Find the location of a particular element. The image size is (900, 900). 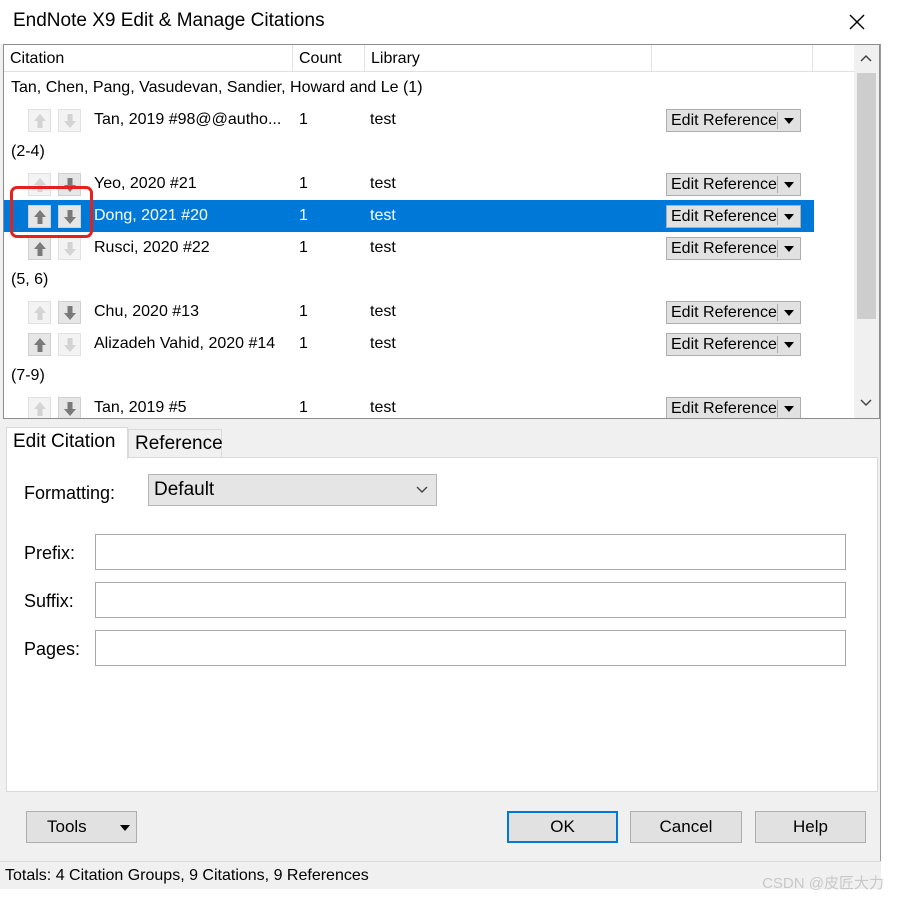

citation-text: Alizadeh Vahid, 2020 #14 is located at coordinates (185, 343).